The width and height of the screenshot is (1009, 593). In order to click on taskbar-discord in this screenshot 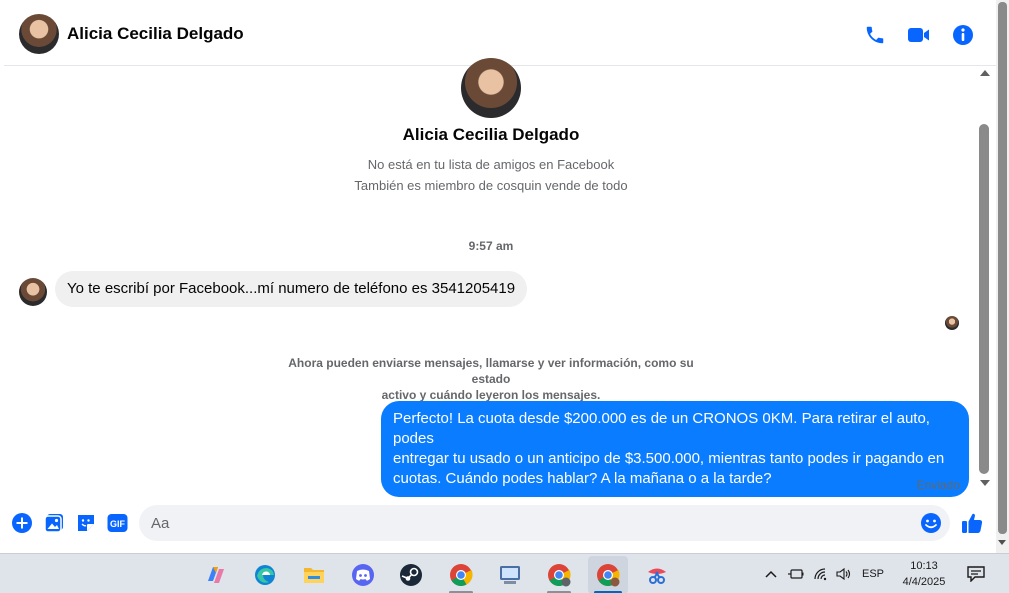, I will do `click(363, 574)`.